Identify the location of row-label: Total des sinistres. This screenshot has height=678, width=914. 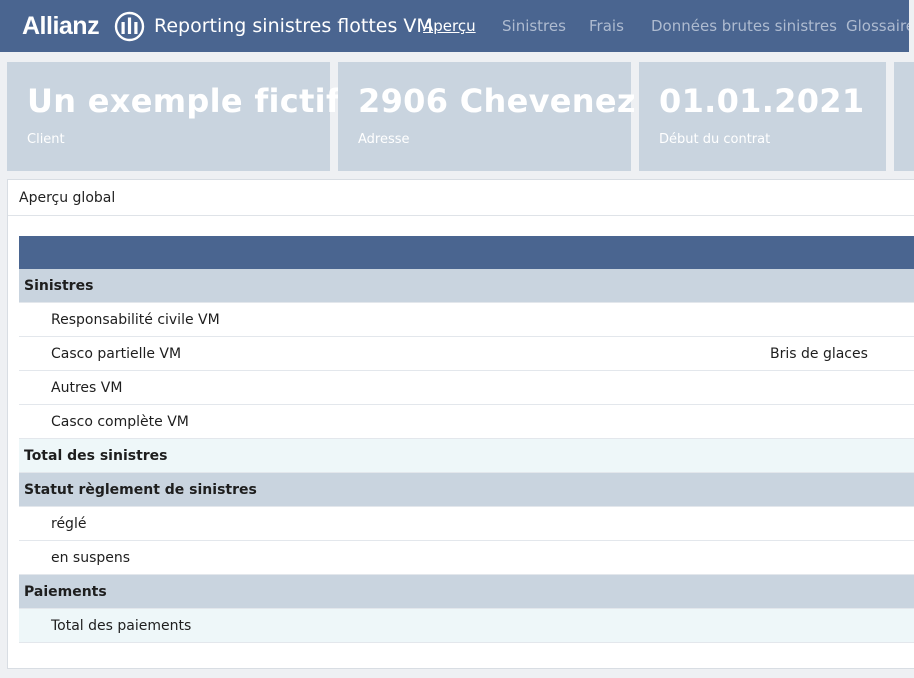
(96, 456).